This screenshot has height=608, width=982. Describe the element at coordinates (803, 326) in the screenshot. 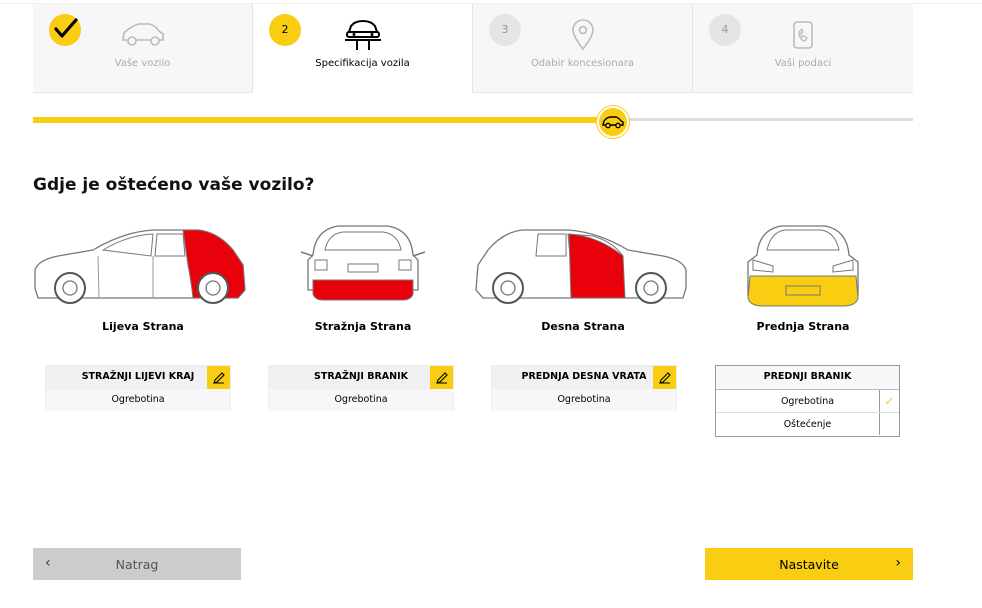

I see `view-label: Prednja Strana` at that location.